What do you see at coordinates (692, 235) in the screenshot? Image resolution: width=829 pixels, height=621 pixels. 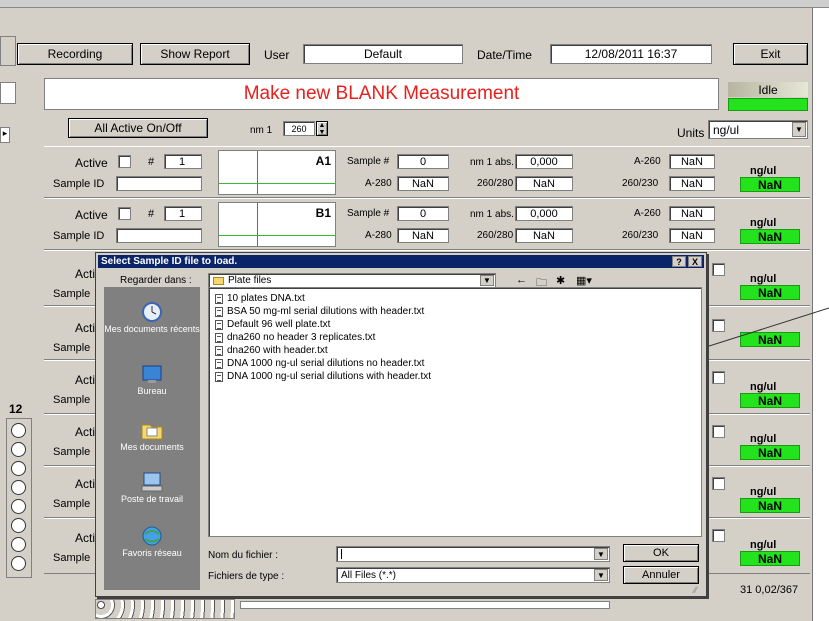 I see `ratio-260-230-field: NaN` at bounding box center [692, 235].